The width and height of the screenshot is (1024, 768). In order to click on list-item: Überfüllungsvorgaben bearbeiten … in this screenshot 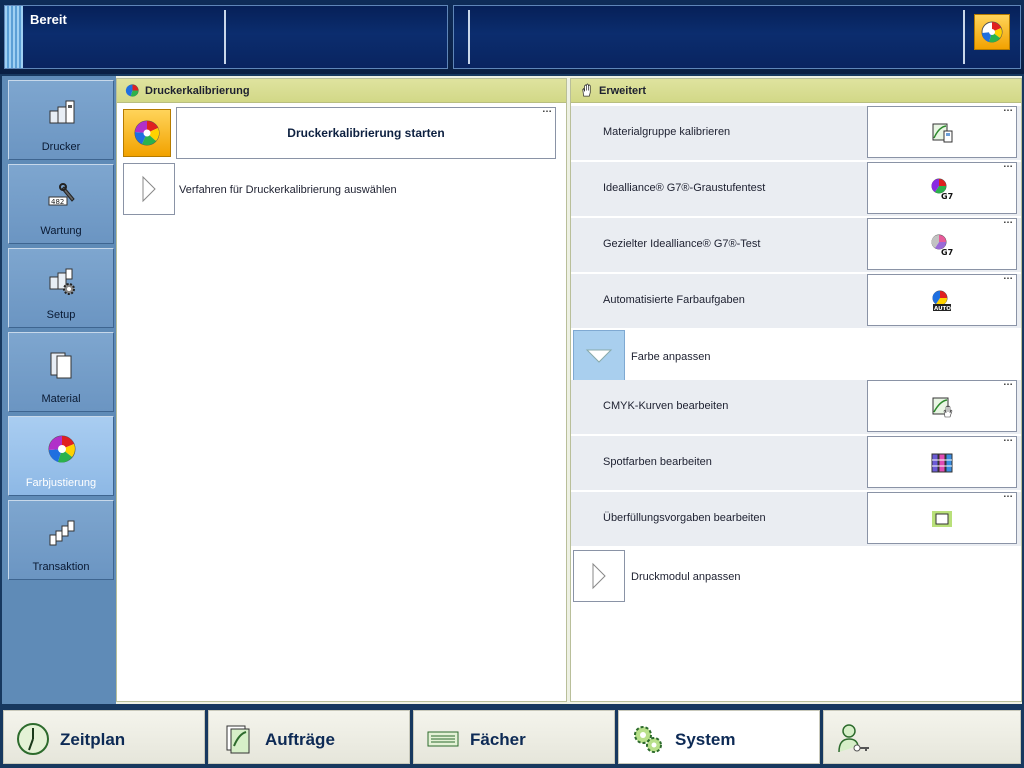, I will do `click(796, 518)`.